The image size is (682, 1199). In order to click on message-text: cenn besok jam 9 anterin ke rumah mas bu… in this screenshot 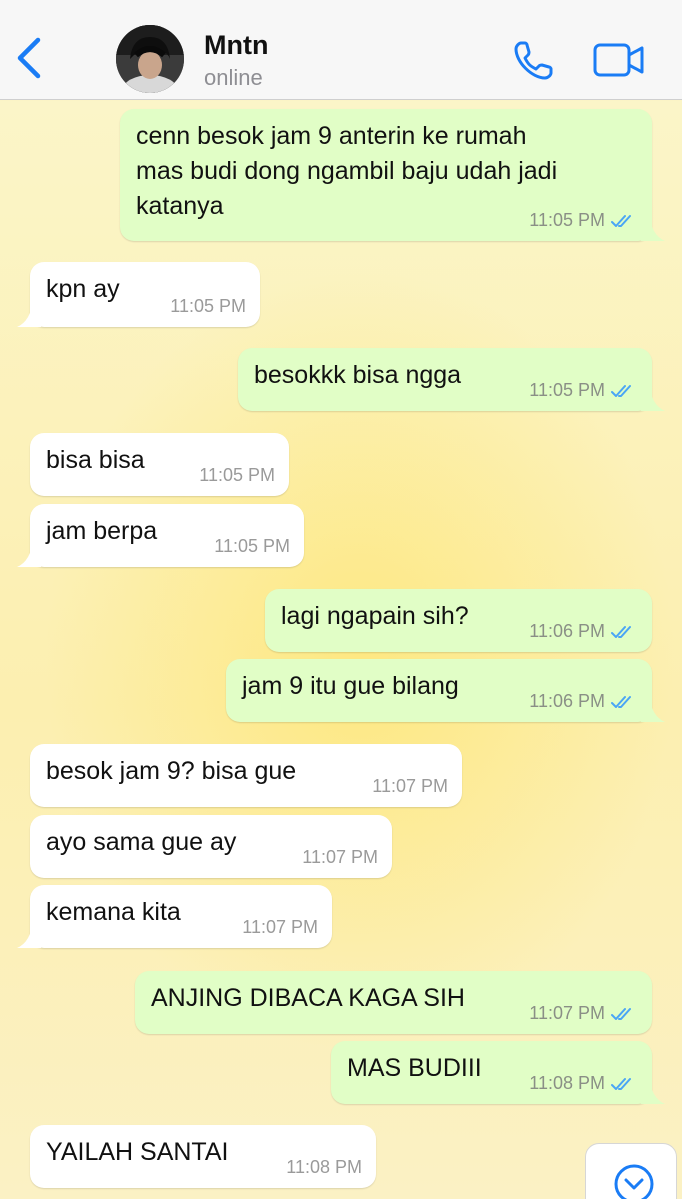, I will do `click(347, 171)`.